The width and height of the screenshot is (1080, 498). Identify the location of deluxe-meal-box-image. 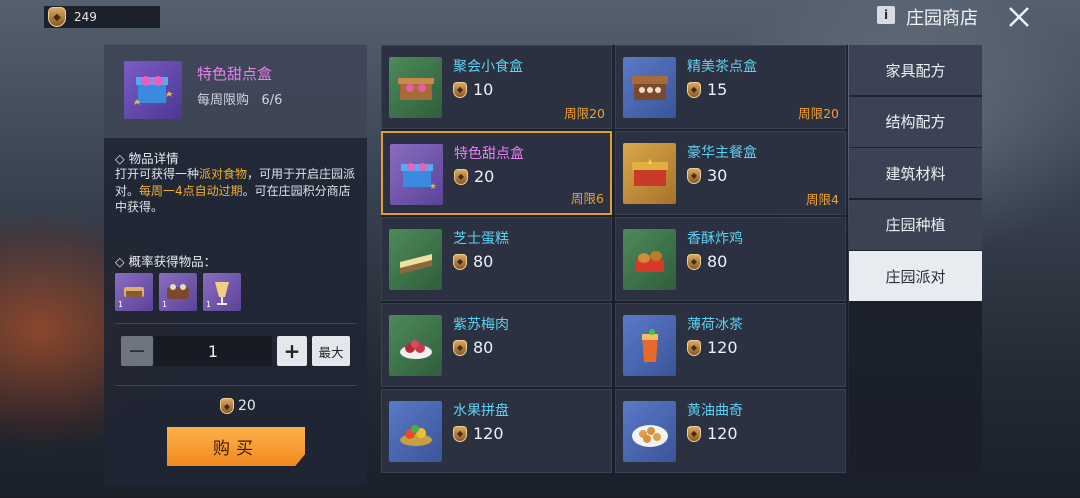
(649, 173).